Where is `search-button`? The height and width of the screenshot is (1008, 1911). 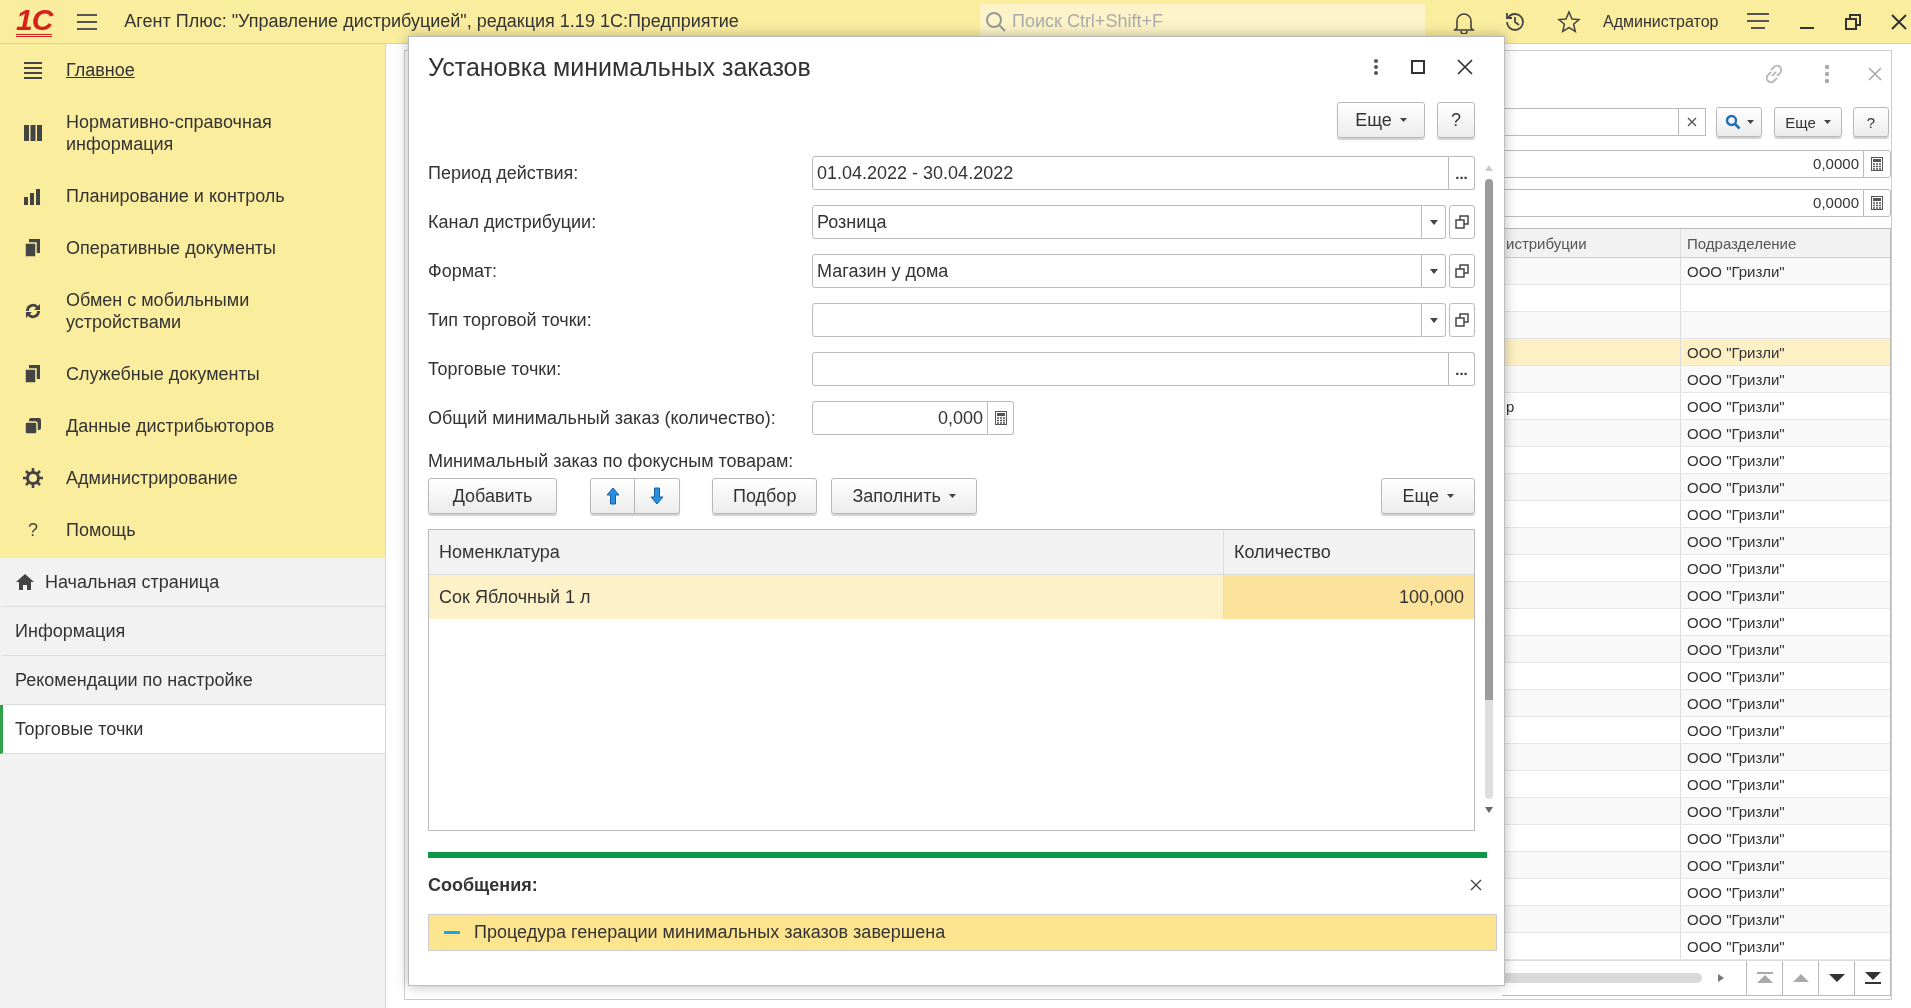
search-button is located at coordinates (1739, 122).